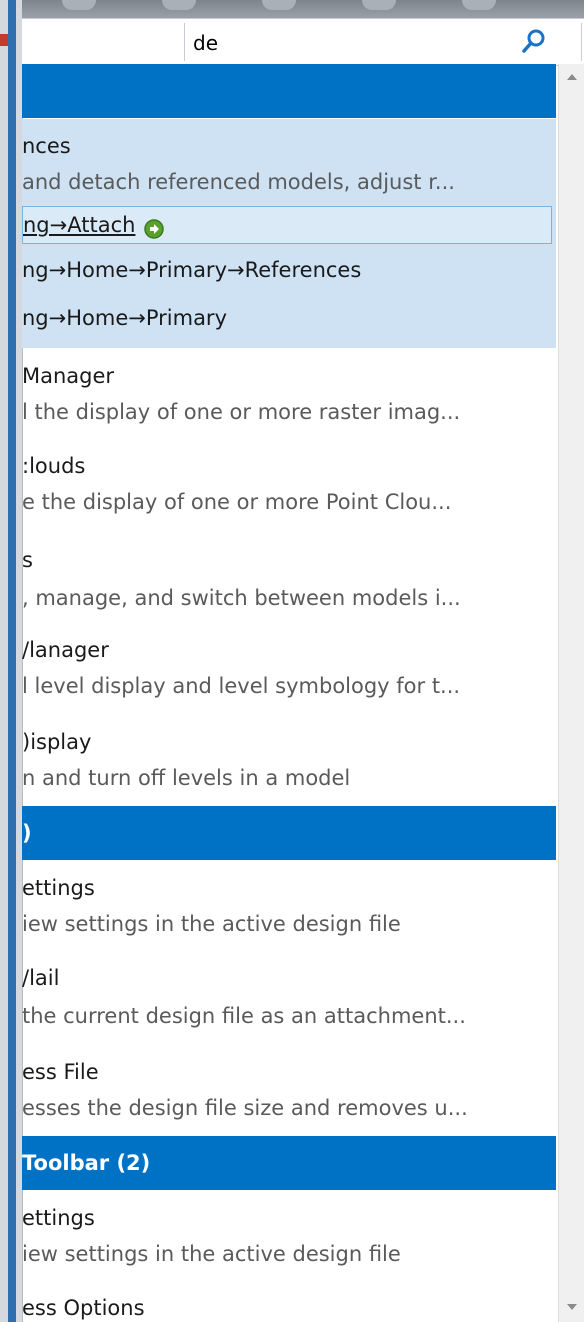  Describe the element at coordinates (154, 227) in the screenshot. I see `go-arrow-icon` at that location.